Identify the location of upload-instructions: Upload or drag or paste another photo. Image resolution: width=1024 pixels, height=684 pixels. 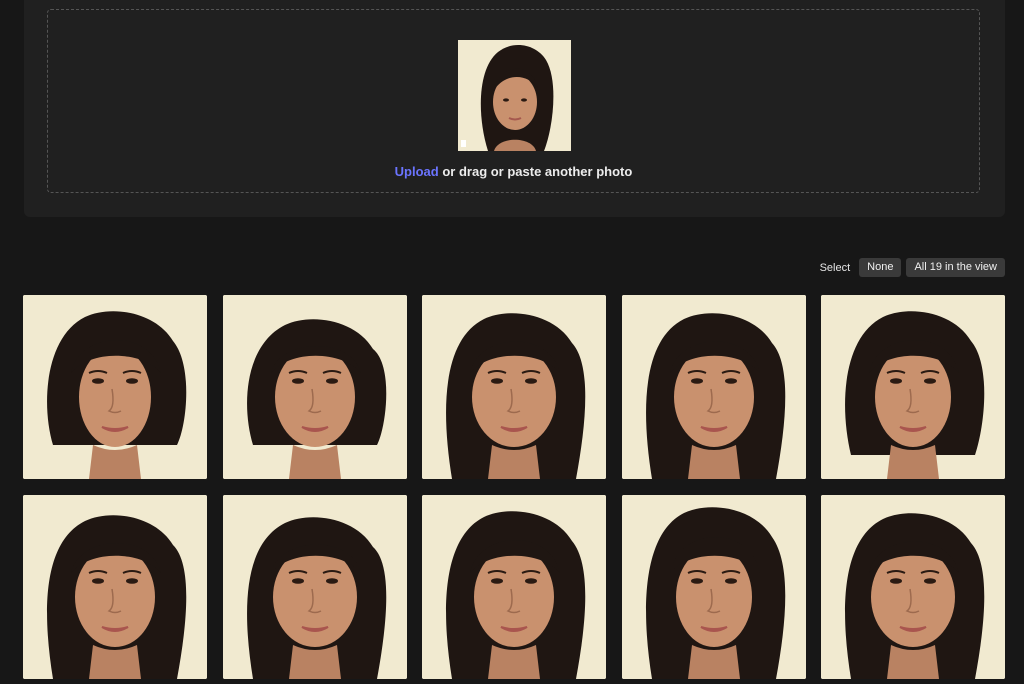
(513, 171).